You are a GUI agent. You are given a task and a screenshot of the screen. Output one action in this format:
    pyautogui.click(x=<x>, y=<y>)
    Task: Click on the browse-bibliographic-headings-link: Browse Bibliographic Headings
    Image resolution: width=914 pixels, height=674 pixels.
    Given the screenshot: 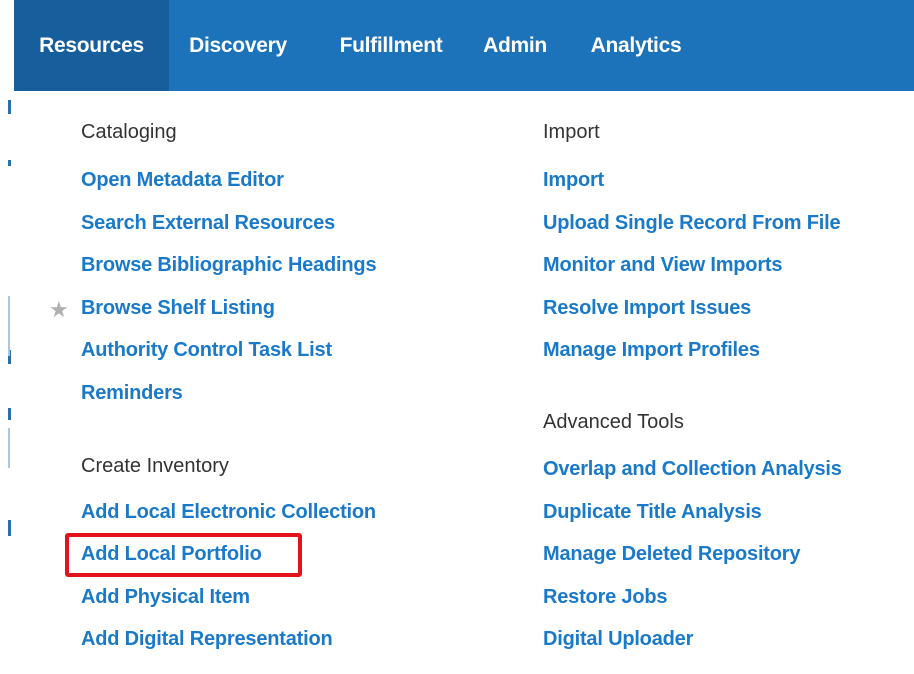 What is the action you would take?
    pyautogui.click(x=229, y=265)
    